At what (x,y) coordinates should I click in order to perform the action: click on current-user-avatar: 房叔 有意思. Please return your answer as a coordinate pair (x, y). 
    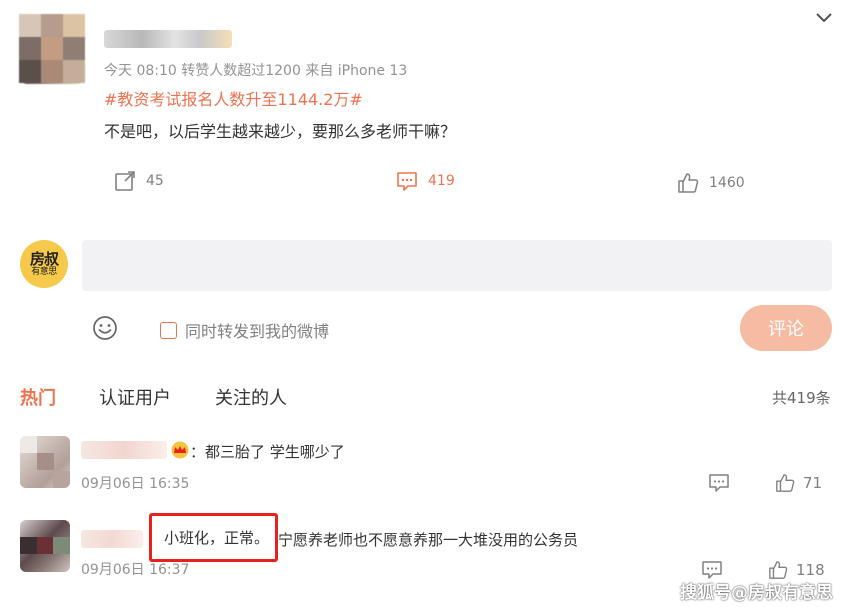
    Looking at the image, I should click on (44, 264).